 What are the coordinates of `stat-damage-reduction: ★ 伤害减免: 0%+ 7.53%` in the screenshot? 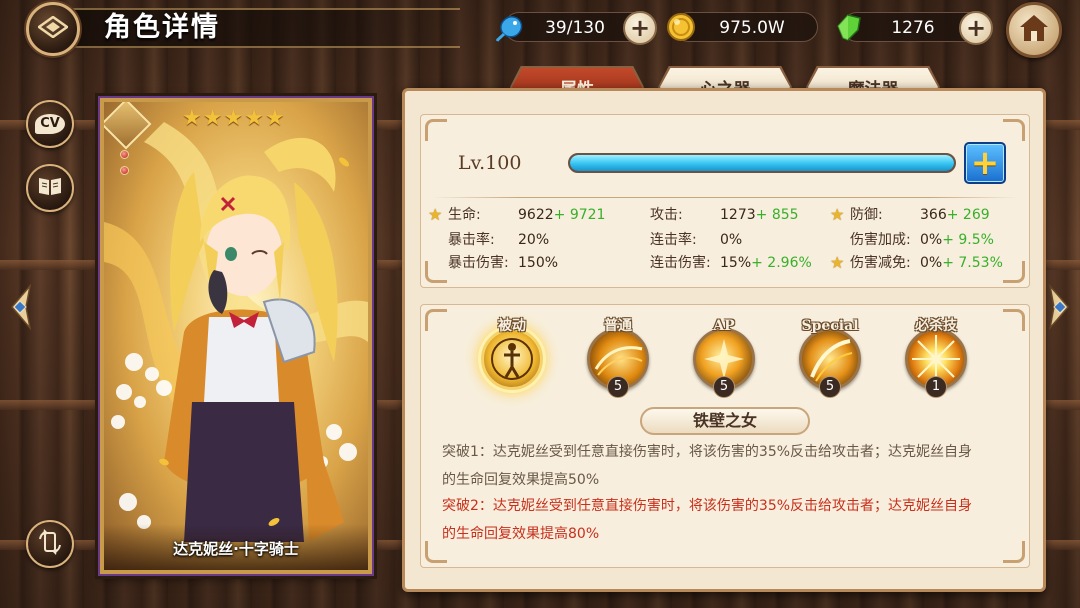 It's located at (916, 262).